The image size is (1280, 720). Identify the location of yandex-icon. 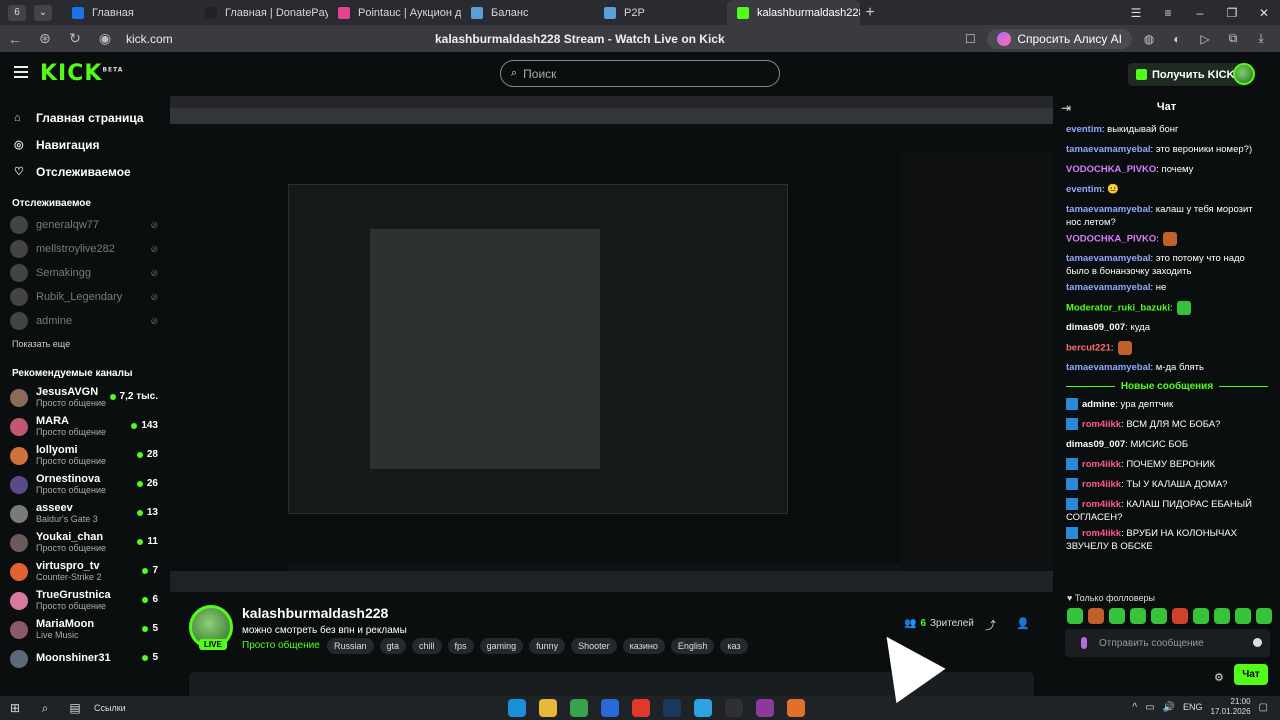
(641, 708).